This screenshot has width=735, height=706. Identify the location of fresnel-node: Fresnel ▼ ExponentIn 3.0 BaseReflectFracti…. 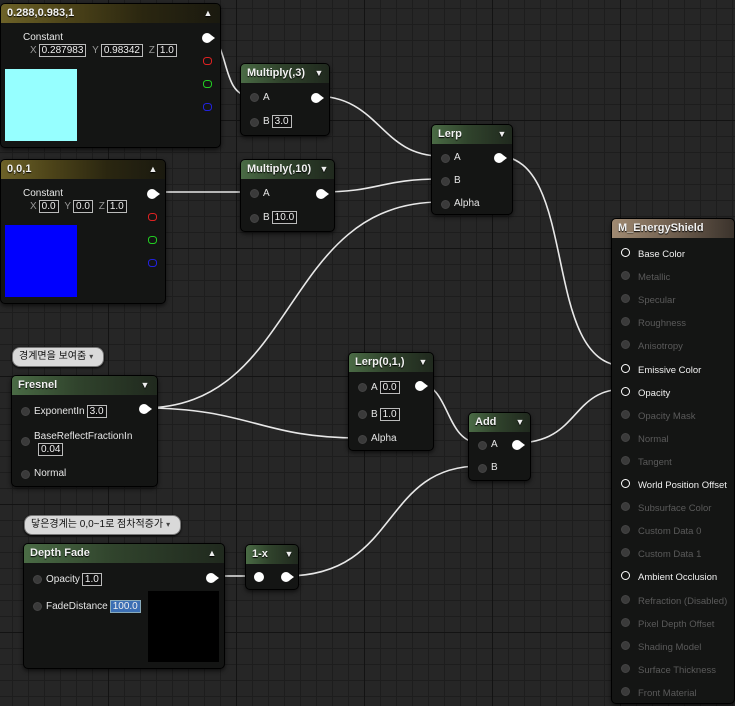
(84, 431).